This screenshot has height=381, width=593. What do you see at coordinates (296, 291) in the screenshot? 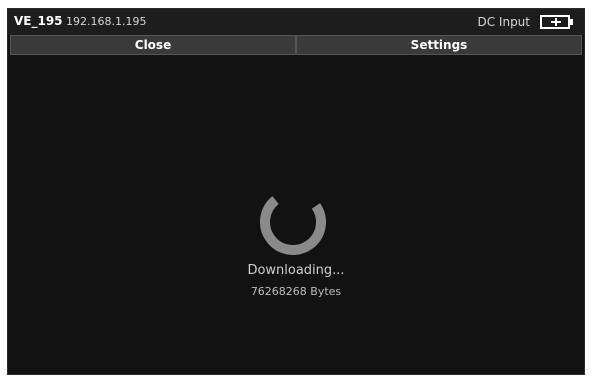
I see `download-bytes: 76268268 Bytes` at bounding box center [296, 291].